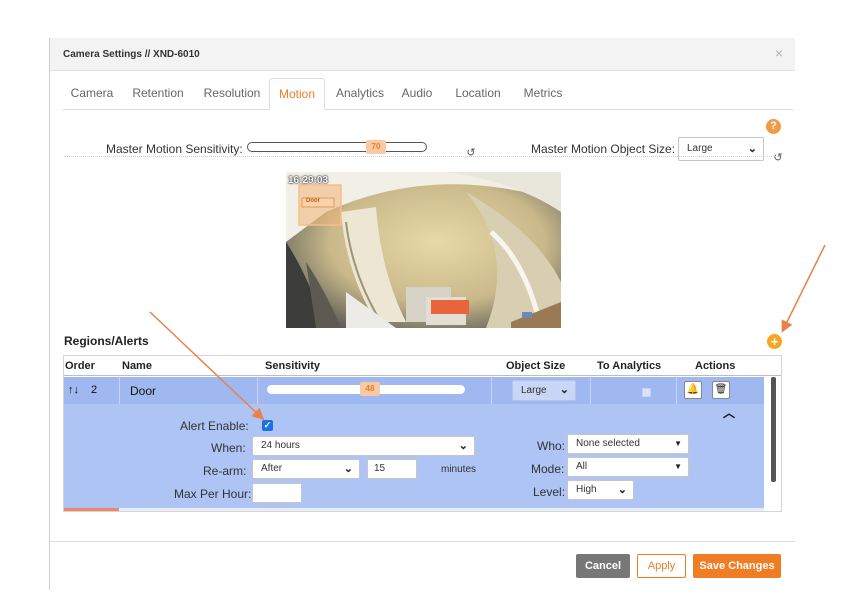  I want to click on region-sensitivity-slider: 48, so click(366, 389).